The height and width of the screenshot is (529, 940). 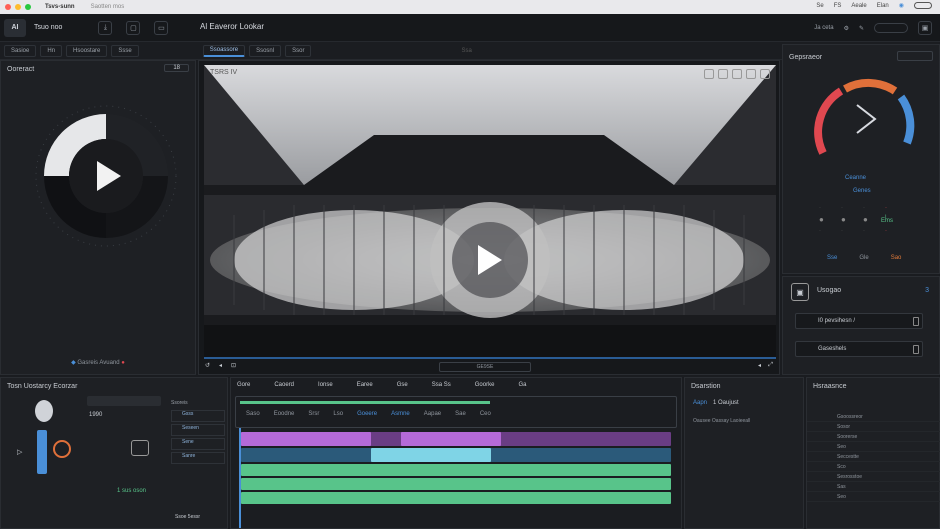 What do you see at coordinates (522, 385) in the screenshot?
I see `timeline-menu-item: Ga` at bounding box center [522, 385].